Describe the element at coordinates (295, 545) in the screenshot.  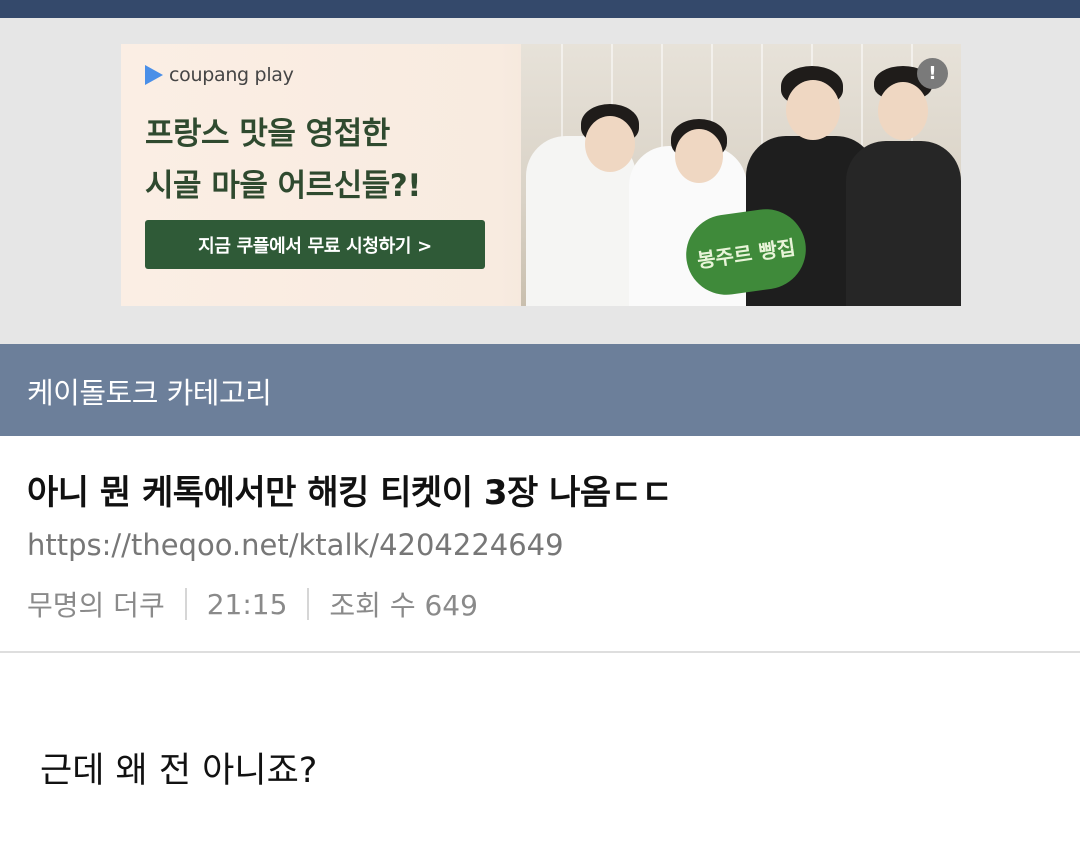
I see `post-url-link: https://theqoo.net/ktalk/4204224649` at that location.